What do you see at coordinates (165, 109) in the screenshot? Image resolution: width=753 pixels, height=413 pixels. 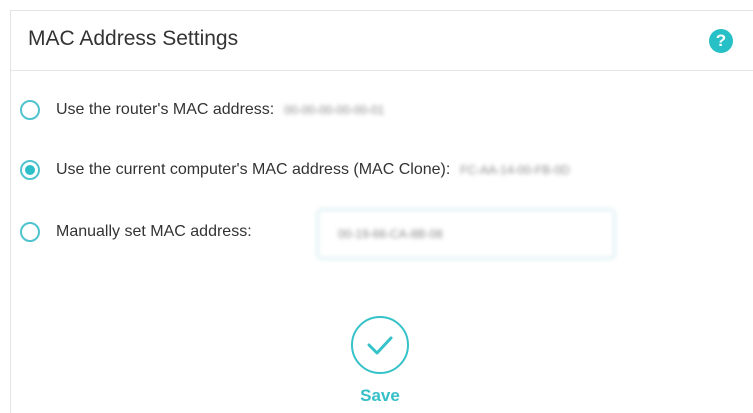 I see `router-mac-label: Use the router's MAC address:` at bounding box center [165, 109].